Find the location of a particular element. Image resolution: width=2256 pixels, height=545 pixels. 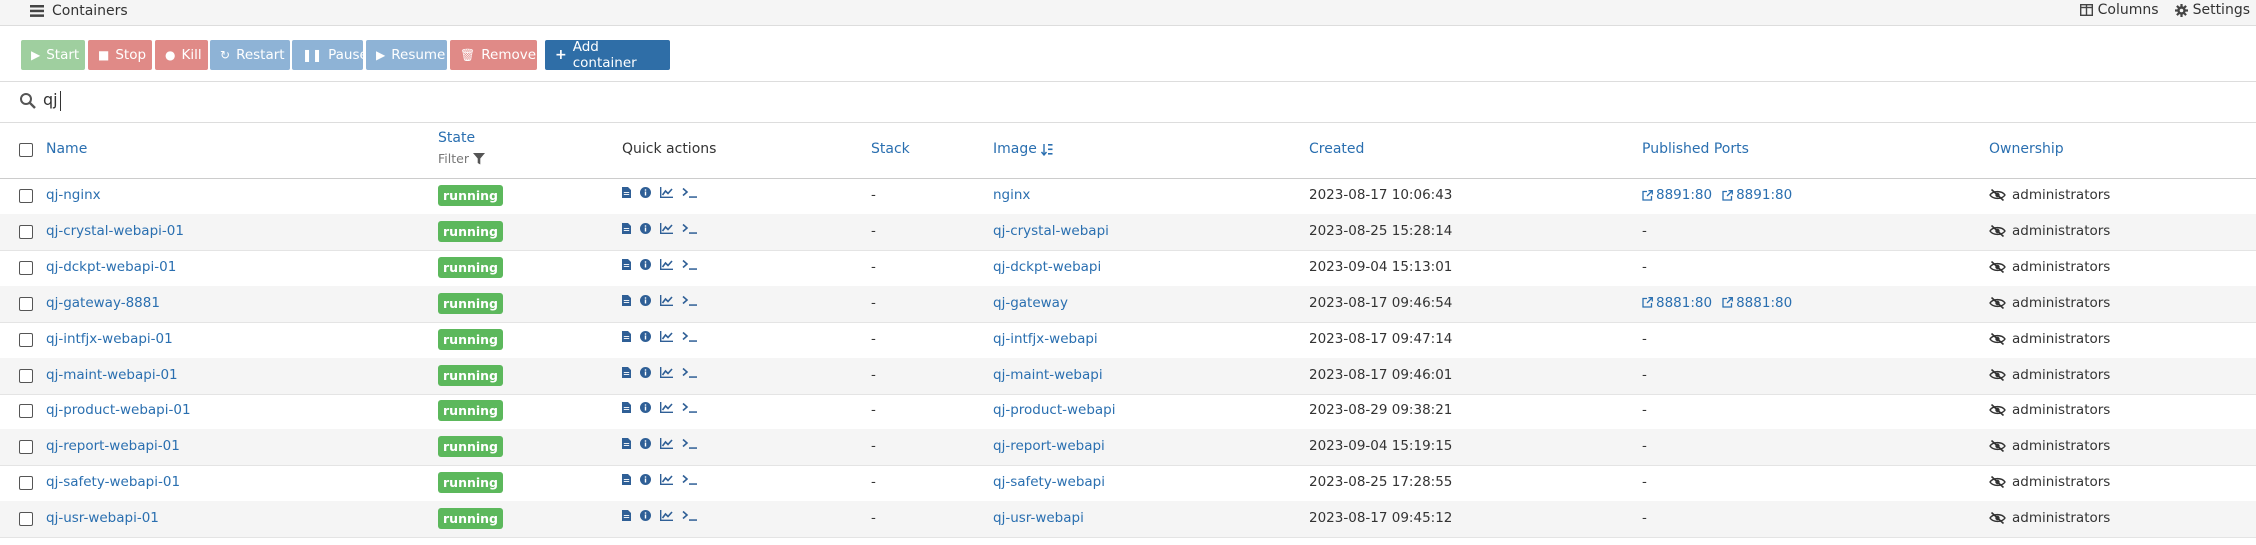

container-name-link: qj-nginx is located at coordinates (73, 195).